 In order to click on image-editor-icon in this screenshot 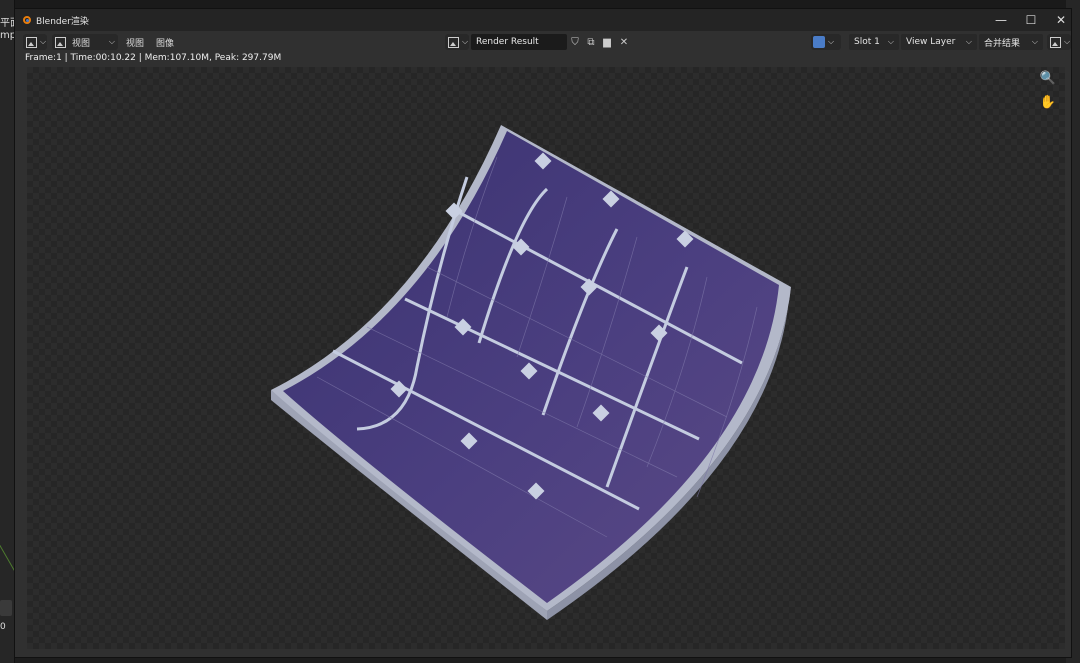, I will do `click(31, 42)`.